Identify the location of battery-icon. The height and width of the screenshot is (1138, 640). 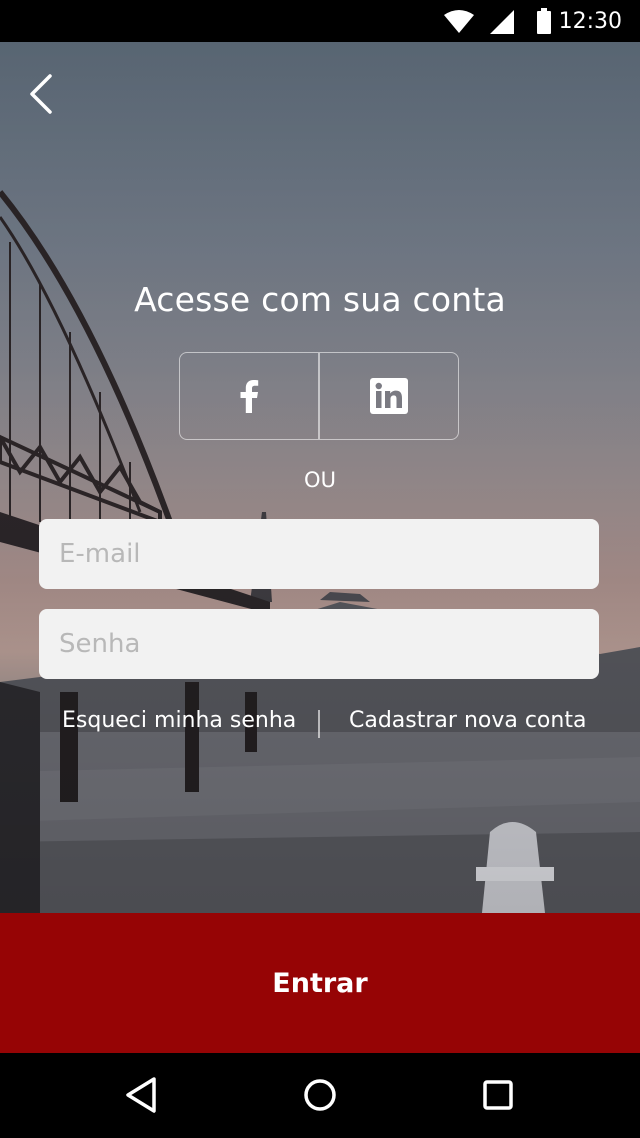
(544, 21).